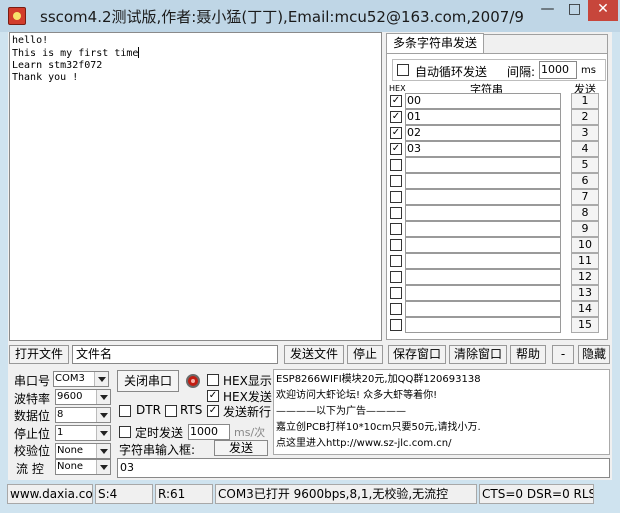 The height and width of the screenshot is (513, 620). Describe the element at coordinates (451, 72) in the screenshot. I see `auto-loop-label: 自动循环发送` at that location.